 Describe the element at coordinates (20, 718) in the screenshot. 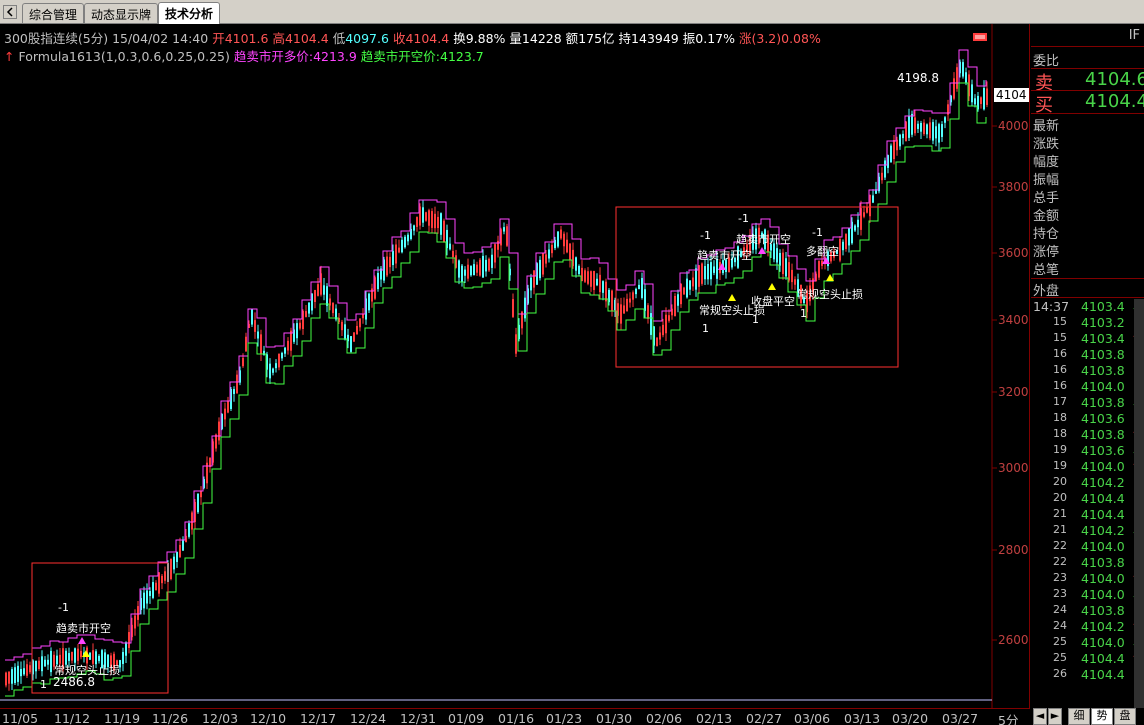

I see `x-tick-label: 11/05` at that location.